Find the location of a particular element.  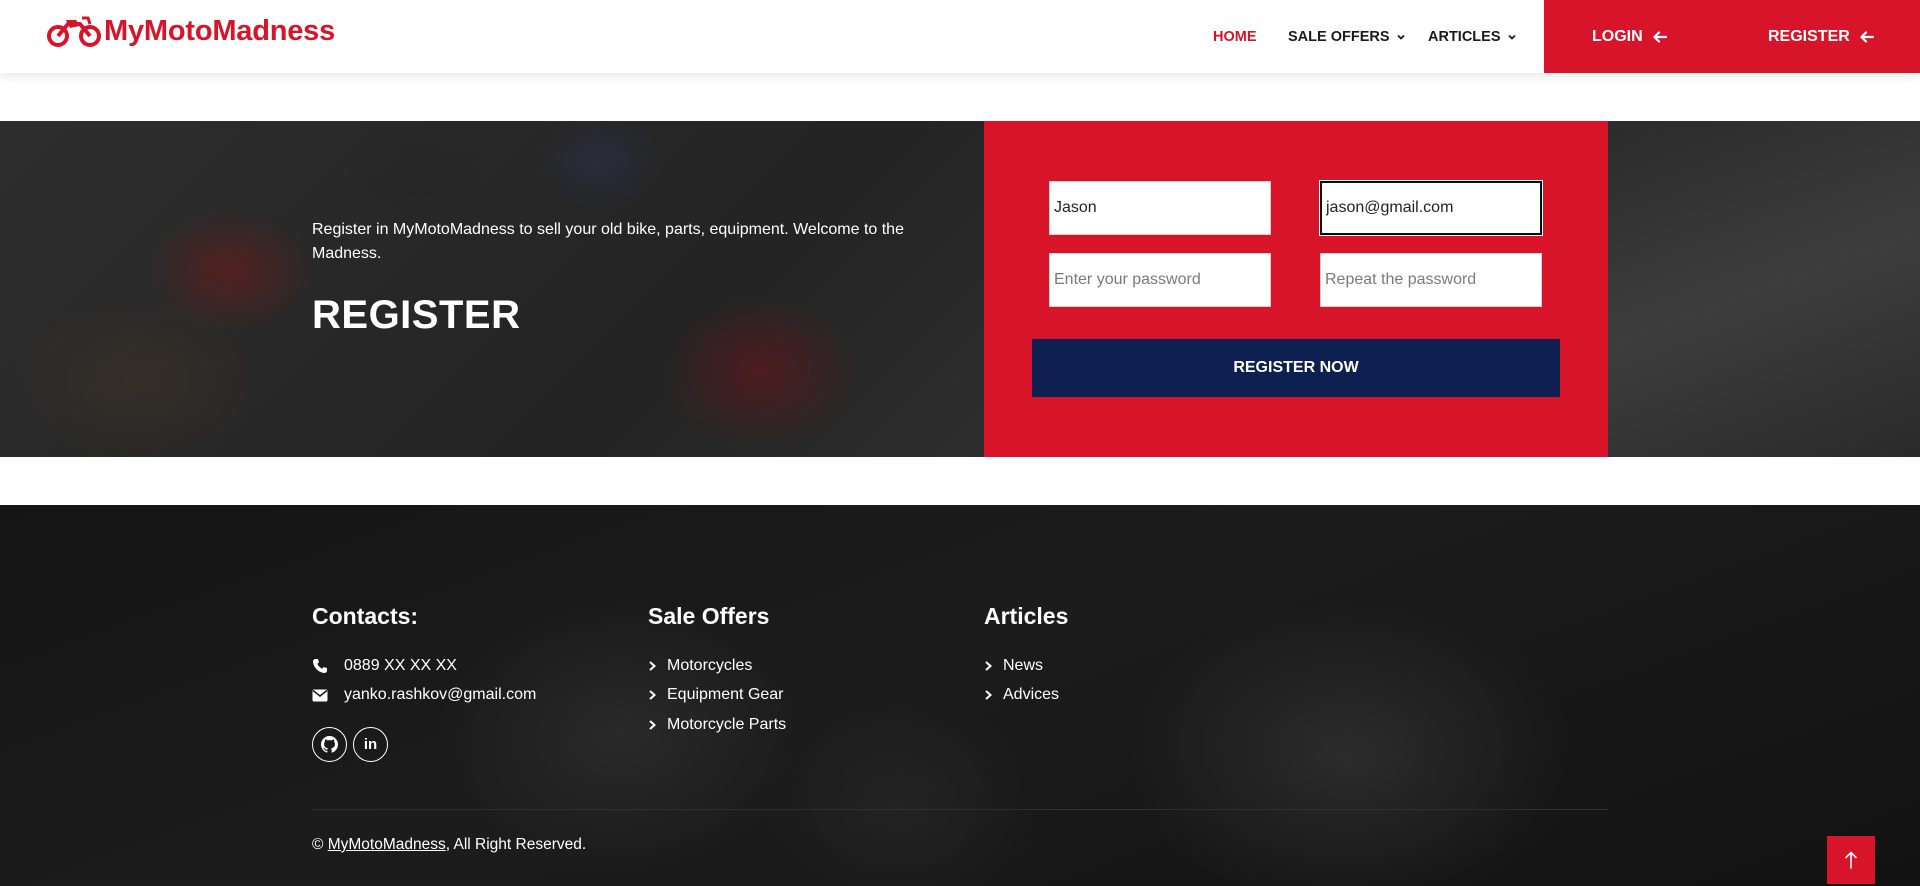

logo-text: MyMotoMadness is located at coordinates (220, 30).